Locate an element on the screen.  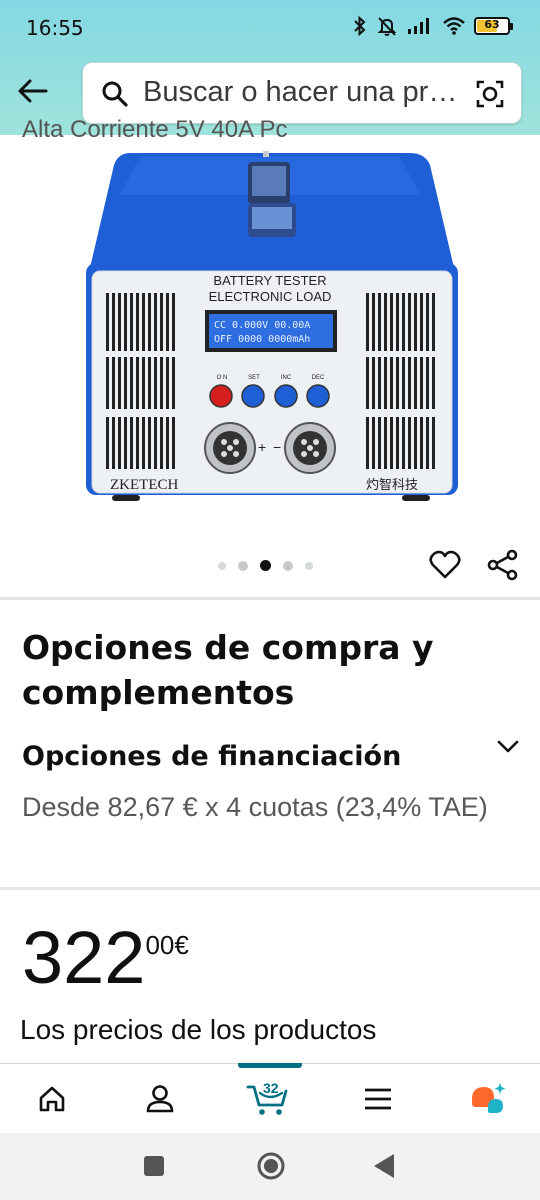
device-brand-cn: 灼智科技 is located at coordinates (392, 485).